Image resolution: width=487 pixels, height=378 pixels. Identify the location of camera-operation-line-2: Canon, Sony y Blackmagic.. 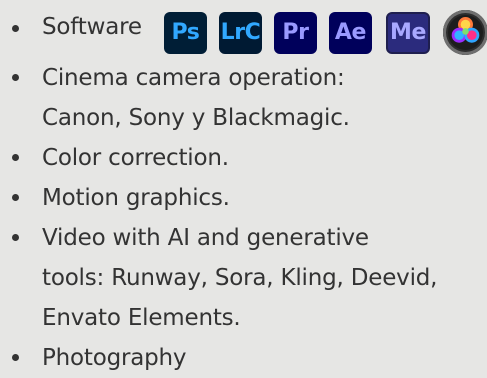
(196, 118).